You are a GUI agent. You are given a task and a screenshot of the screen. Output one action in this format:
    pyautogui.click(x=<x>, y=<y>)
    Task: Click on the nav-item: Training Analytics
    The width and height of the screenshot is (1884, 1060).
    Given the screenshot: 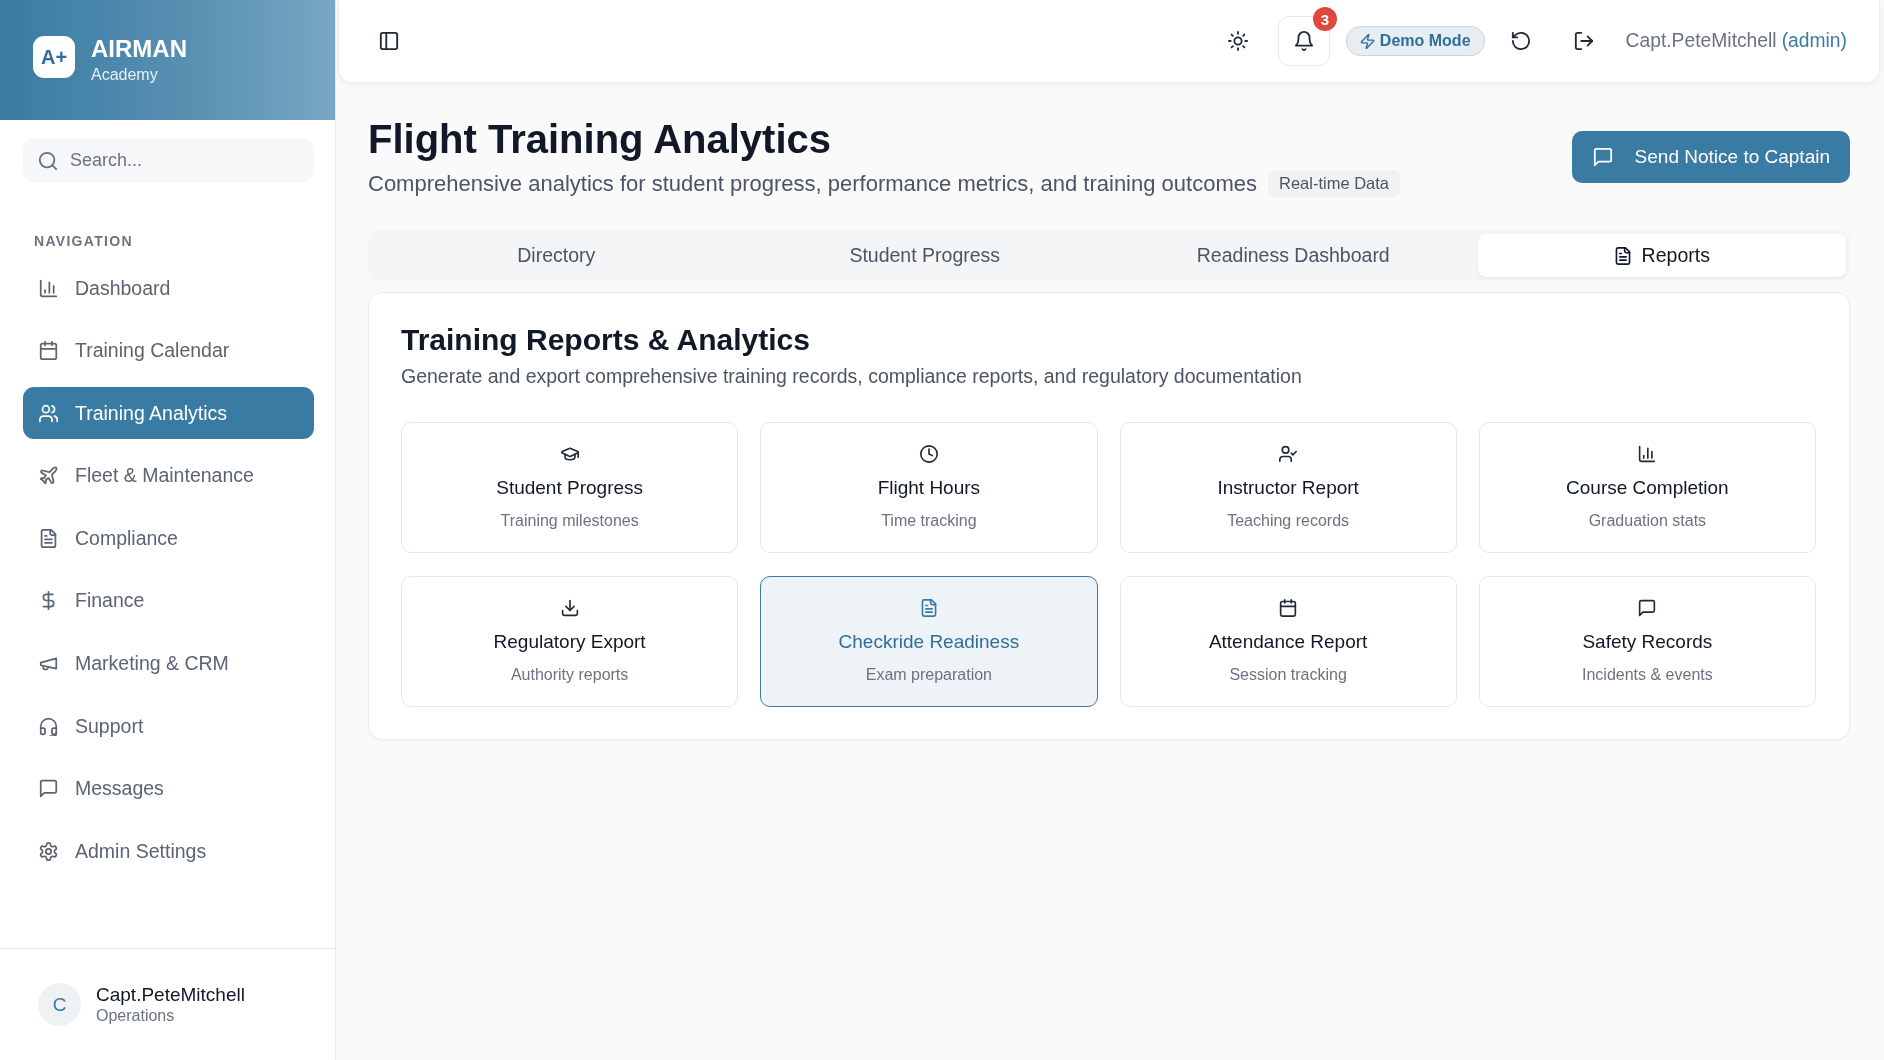 What is the action you would take?
    pyautogui.click(x=168, y=413)
    